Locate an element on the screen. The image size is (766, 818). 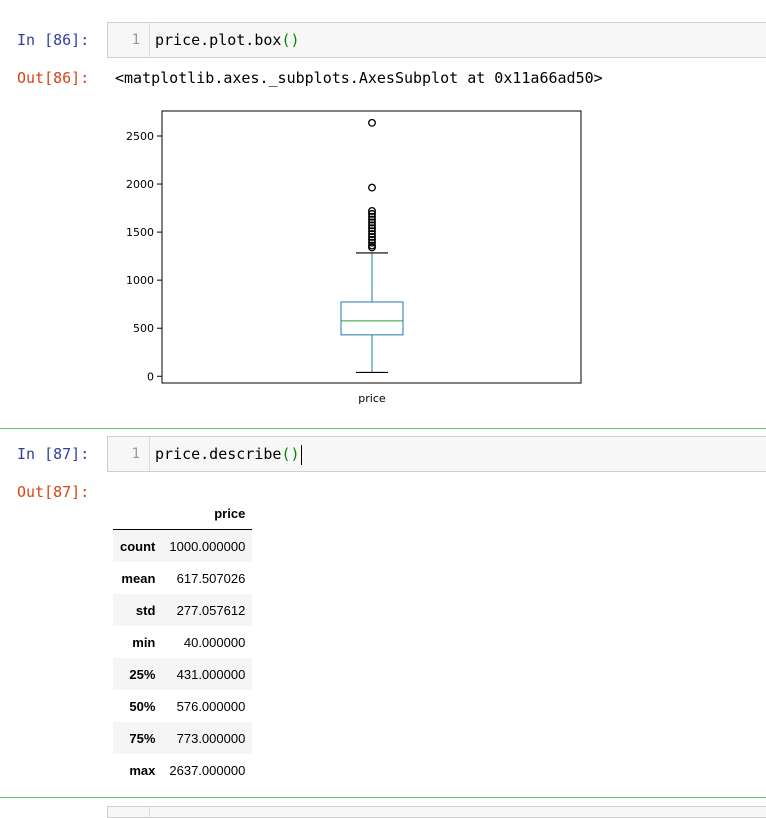
y-tick-label: 2000 is located at coordinates (140, 184).